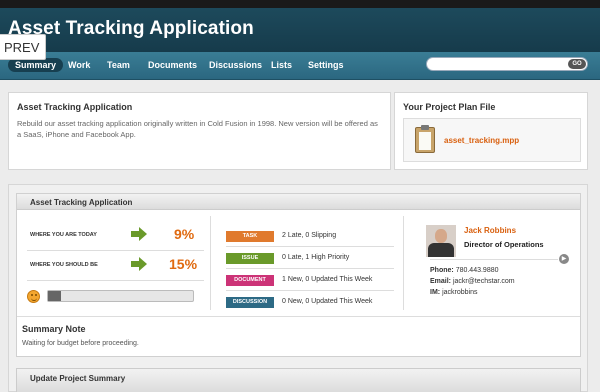  I want to click on summary-note-title: Summary Note, so click(54, 329).